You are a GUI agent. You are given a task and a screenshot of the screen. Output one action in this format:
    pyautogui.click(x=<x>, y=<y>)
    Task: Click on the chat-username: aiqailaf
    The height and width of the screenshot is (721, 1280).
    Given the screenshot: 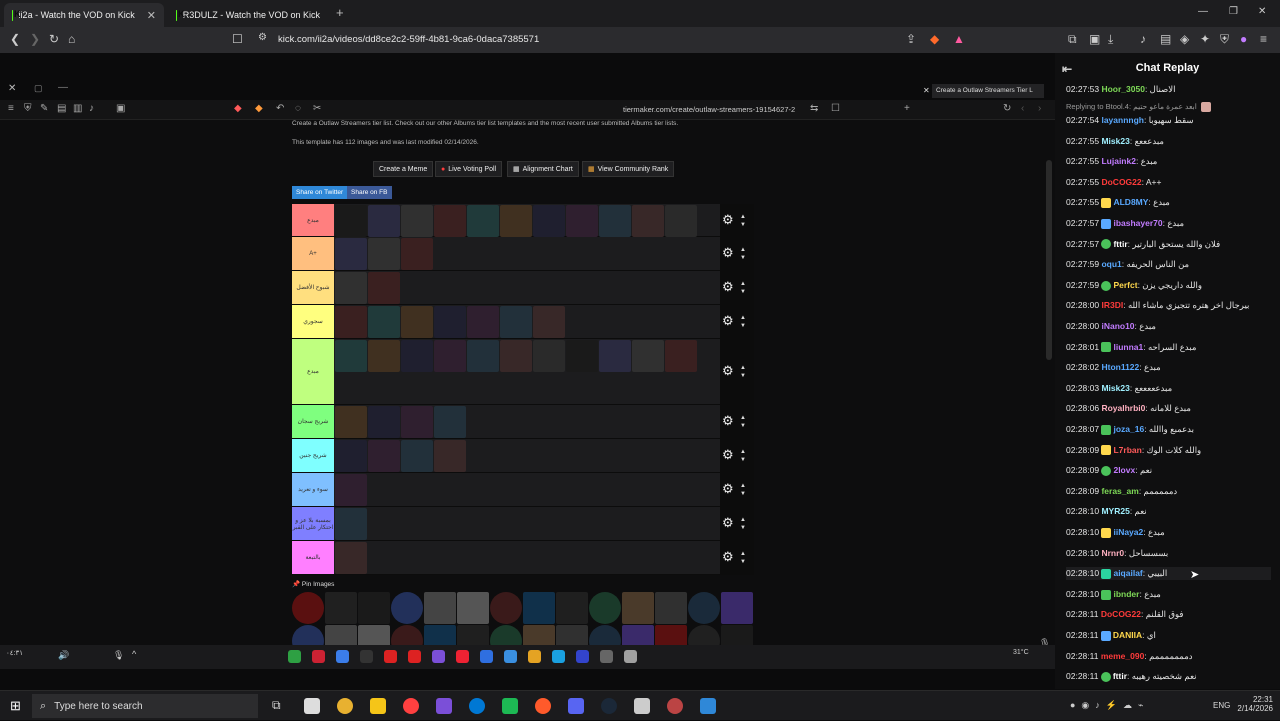 What is the action you would take?
    pyautogui.click(x=1127, y=573)
    